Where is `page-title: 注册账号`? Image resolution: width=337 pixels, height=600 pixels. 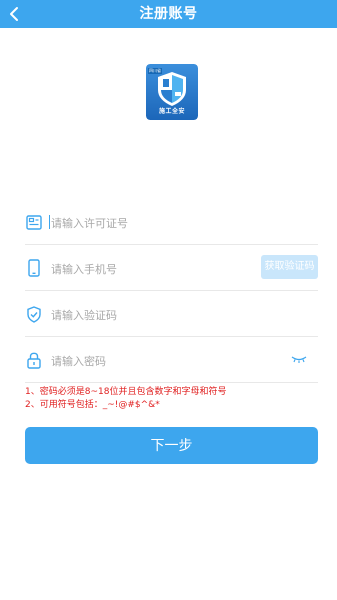 page-title: 注册账号 is located at coordinates (168, 14).